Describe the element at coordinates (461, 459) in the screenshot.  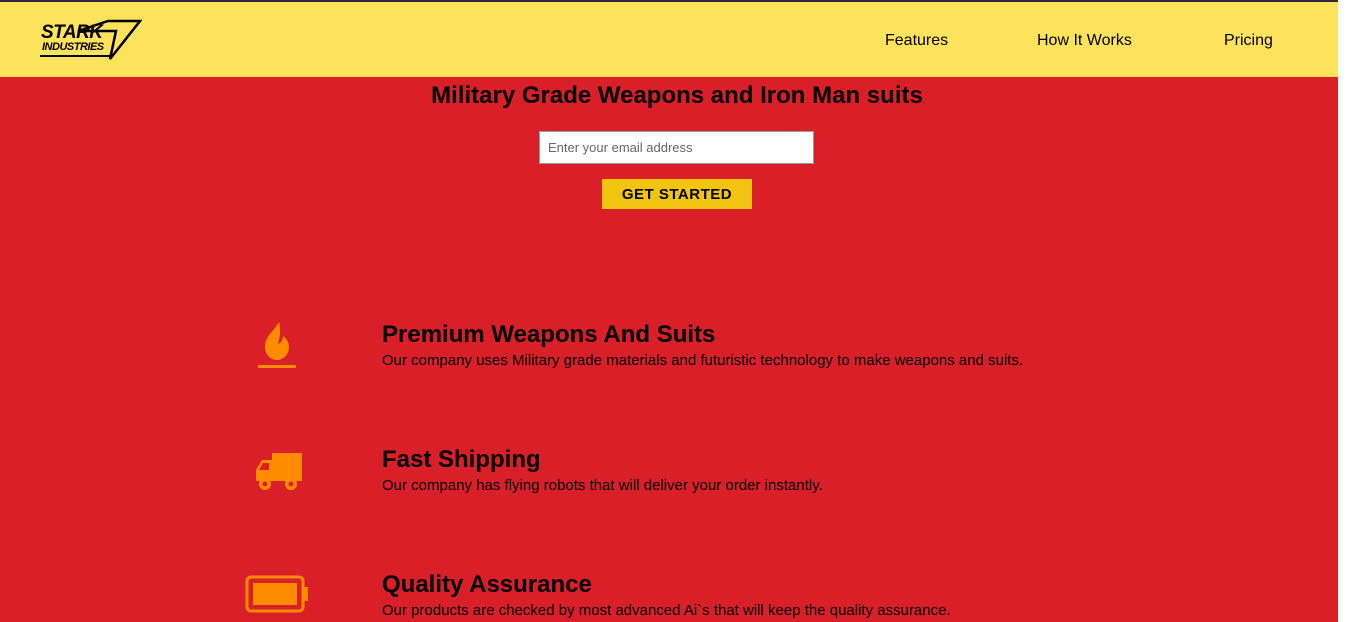
I see `feature-title: Fast Shipping` at that location.